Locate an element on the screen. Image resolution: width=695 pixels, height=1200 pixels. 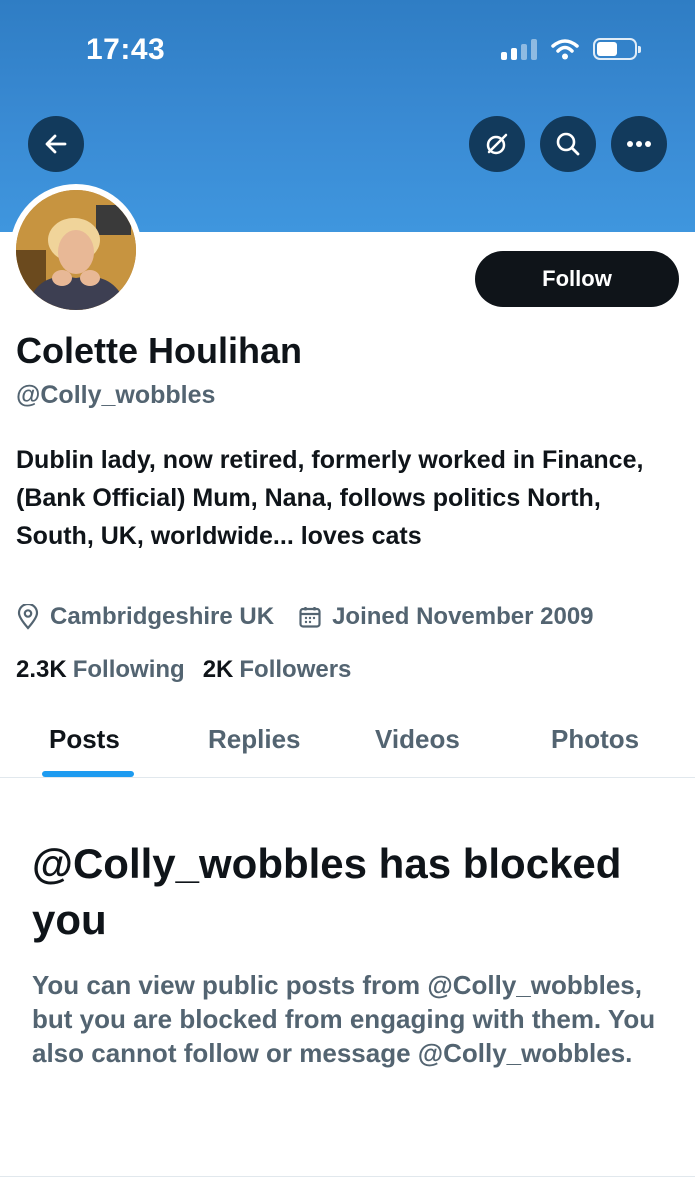
signal-icon is located at coordinates (519, 49).